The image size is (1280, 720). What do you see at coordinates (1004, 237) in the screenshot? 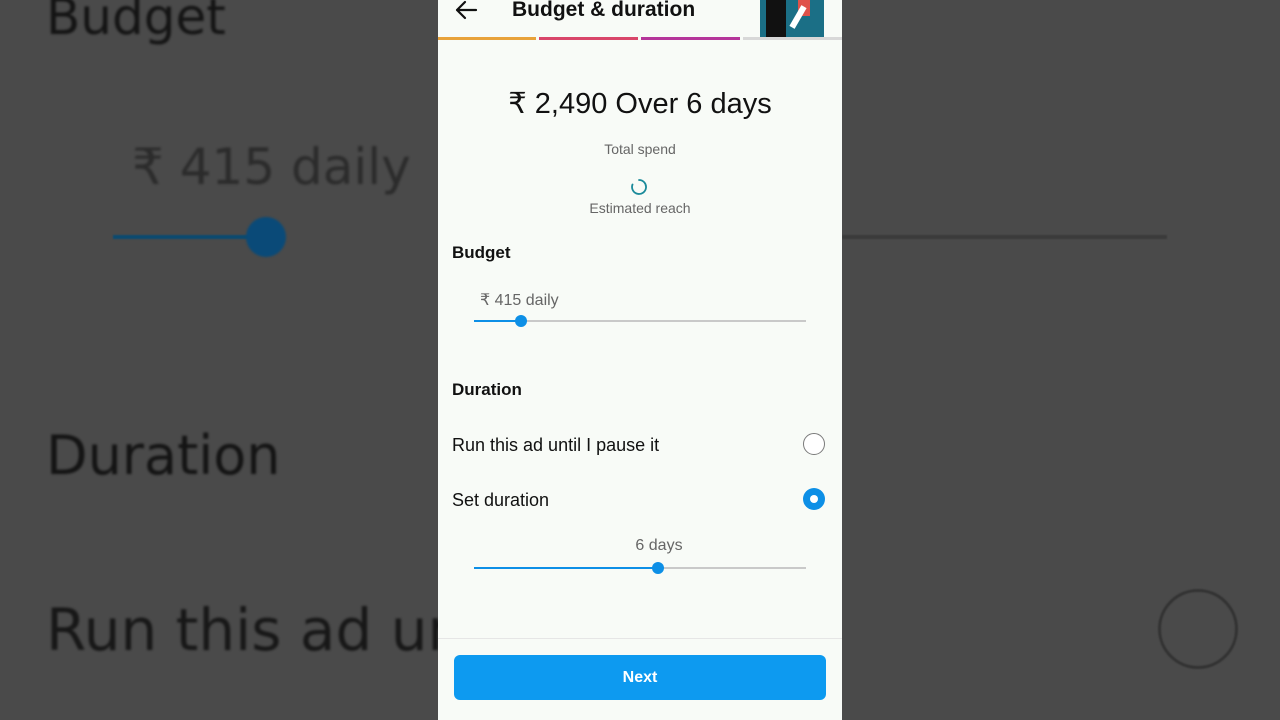
I see `background-slider-track` at bounding box center [1004, 237].